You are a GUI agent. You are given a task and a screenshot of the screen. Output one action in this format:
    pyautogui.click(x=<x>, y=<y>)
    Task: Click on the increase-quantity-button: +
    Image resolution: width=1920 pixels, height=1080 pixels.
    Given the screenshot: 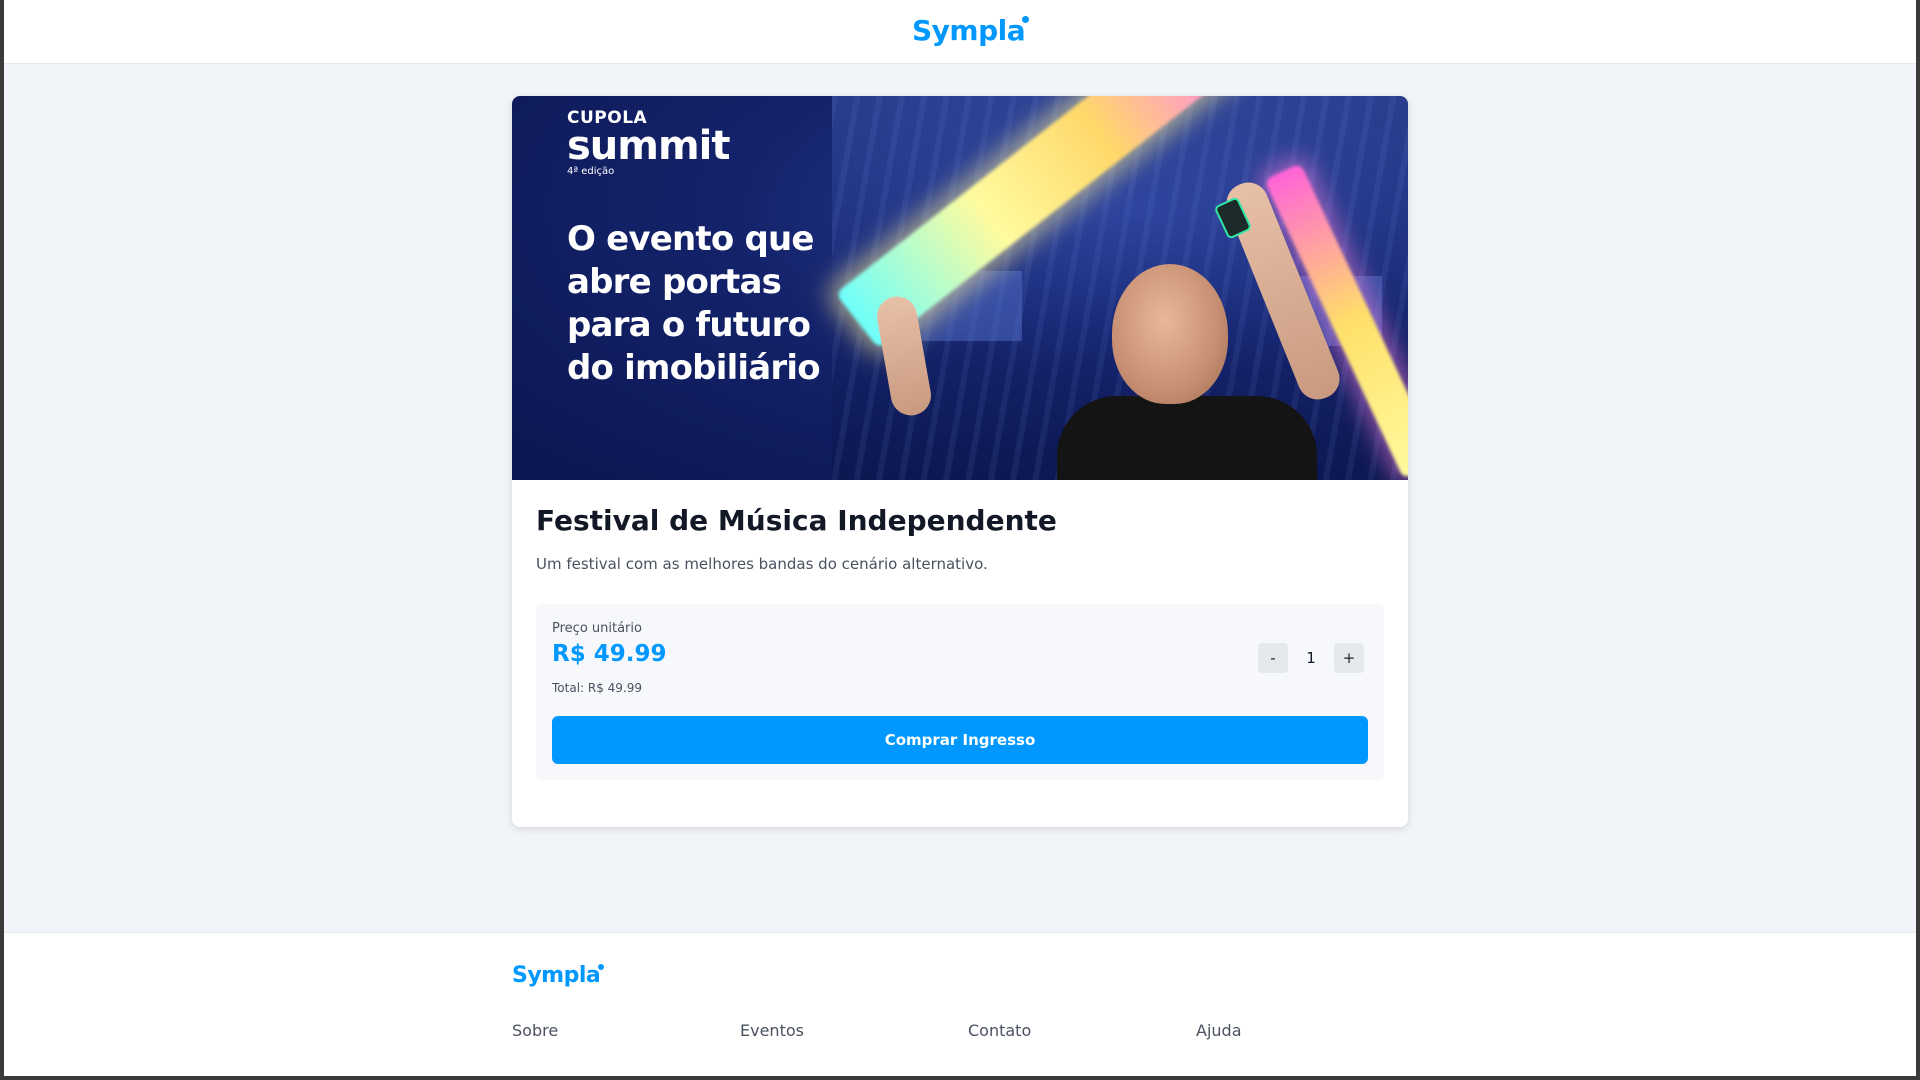 What is the action you would take?
    pyautogui.click(x=1349, y=658)
    